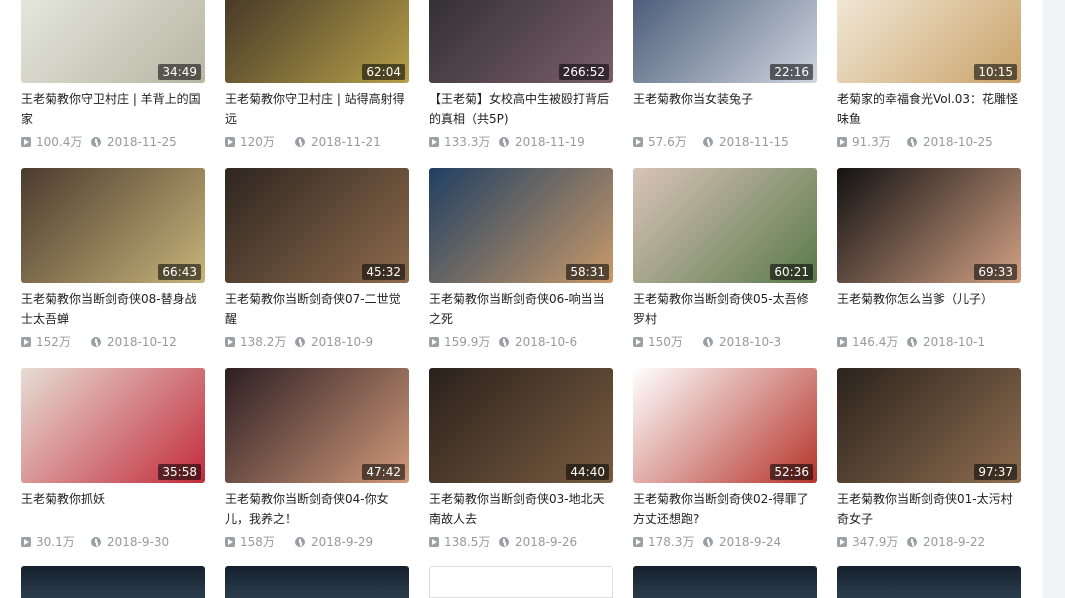  What do you see at coordinates (958, 142) in the screenshot?
I see `upload-date-text: 2018-10-25` at bounding box center [958, 142].